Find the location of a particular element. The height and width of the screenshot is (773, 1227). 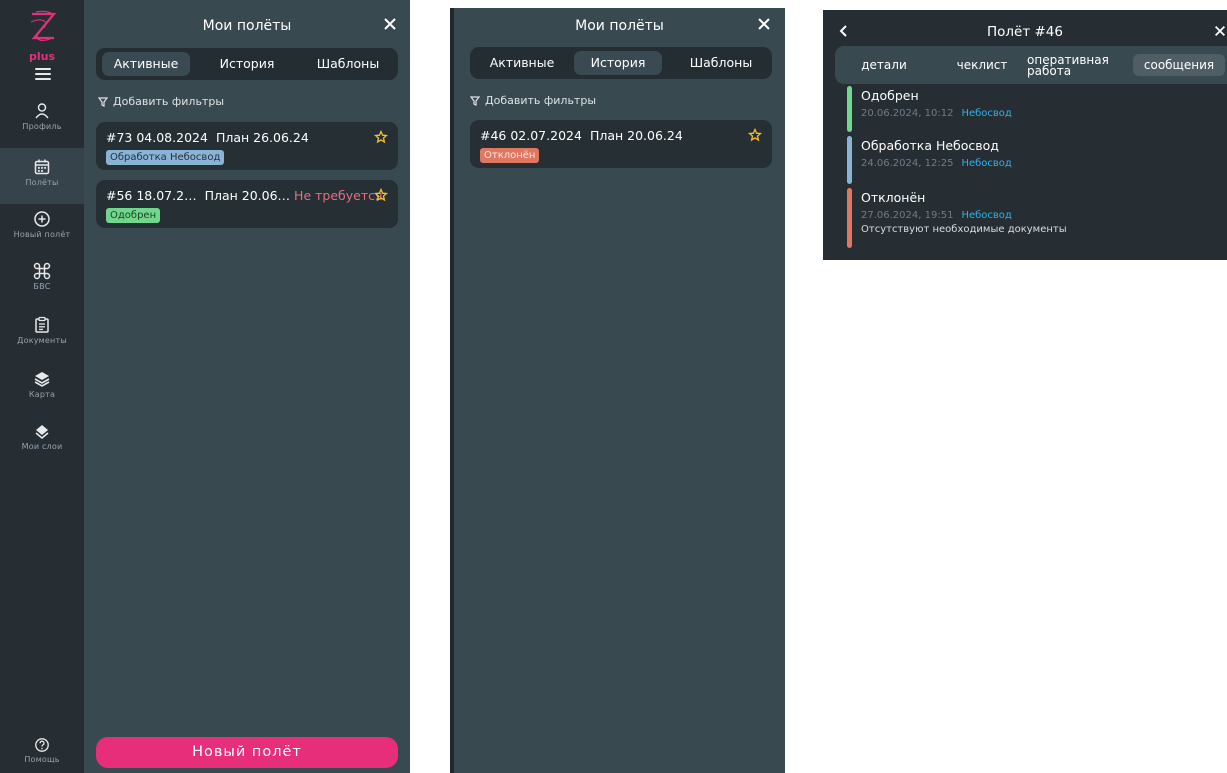

status-badge: Одобрен is located at coordinates (133, 215).